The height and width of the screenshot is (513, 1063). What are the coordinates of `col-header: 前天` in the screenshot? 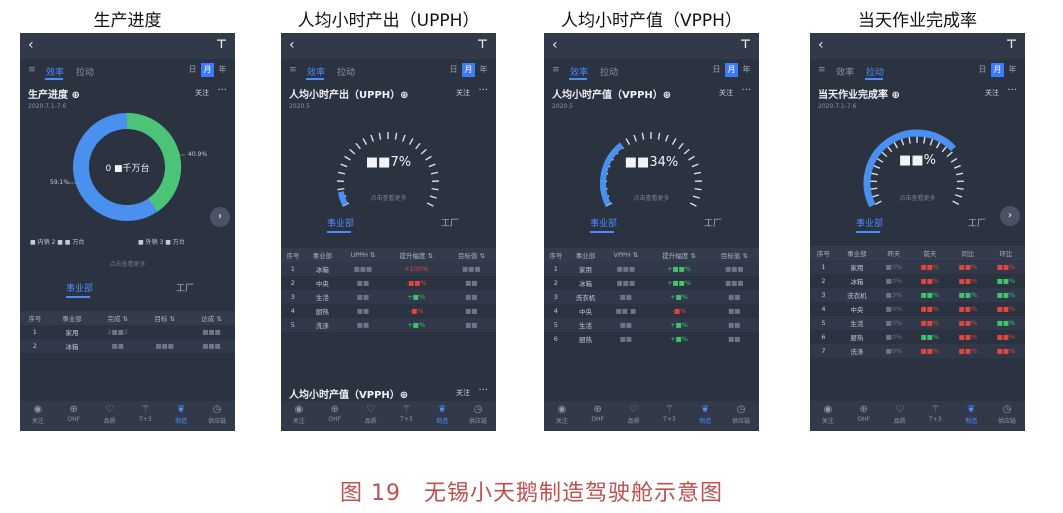 It's located at (929, 253).